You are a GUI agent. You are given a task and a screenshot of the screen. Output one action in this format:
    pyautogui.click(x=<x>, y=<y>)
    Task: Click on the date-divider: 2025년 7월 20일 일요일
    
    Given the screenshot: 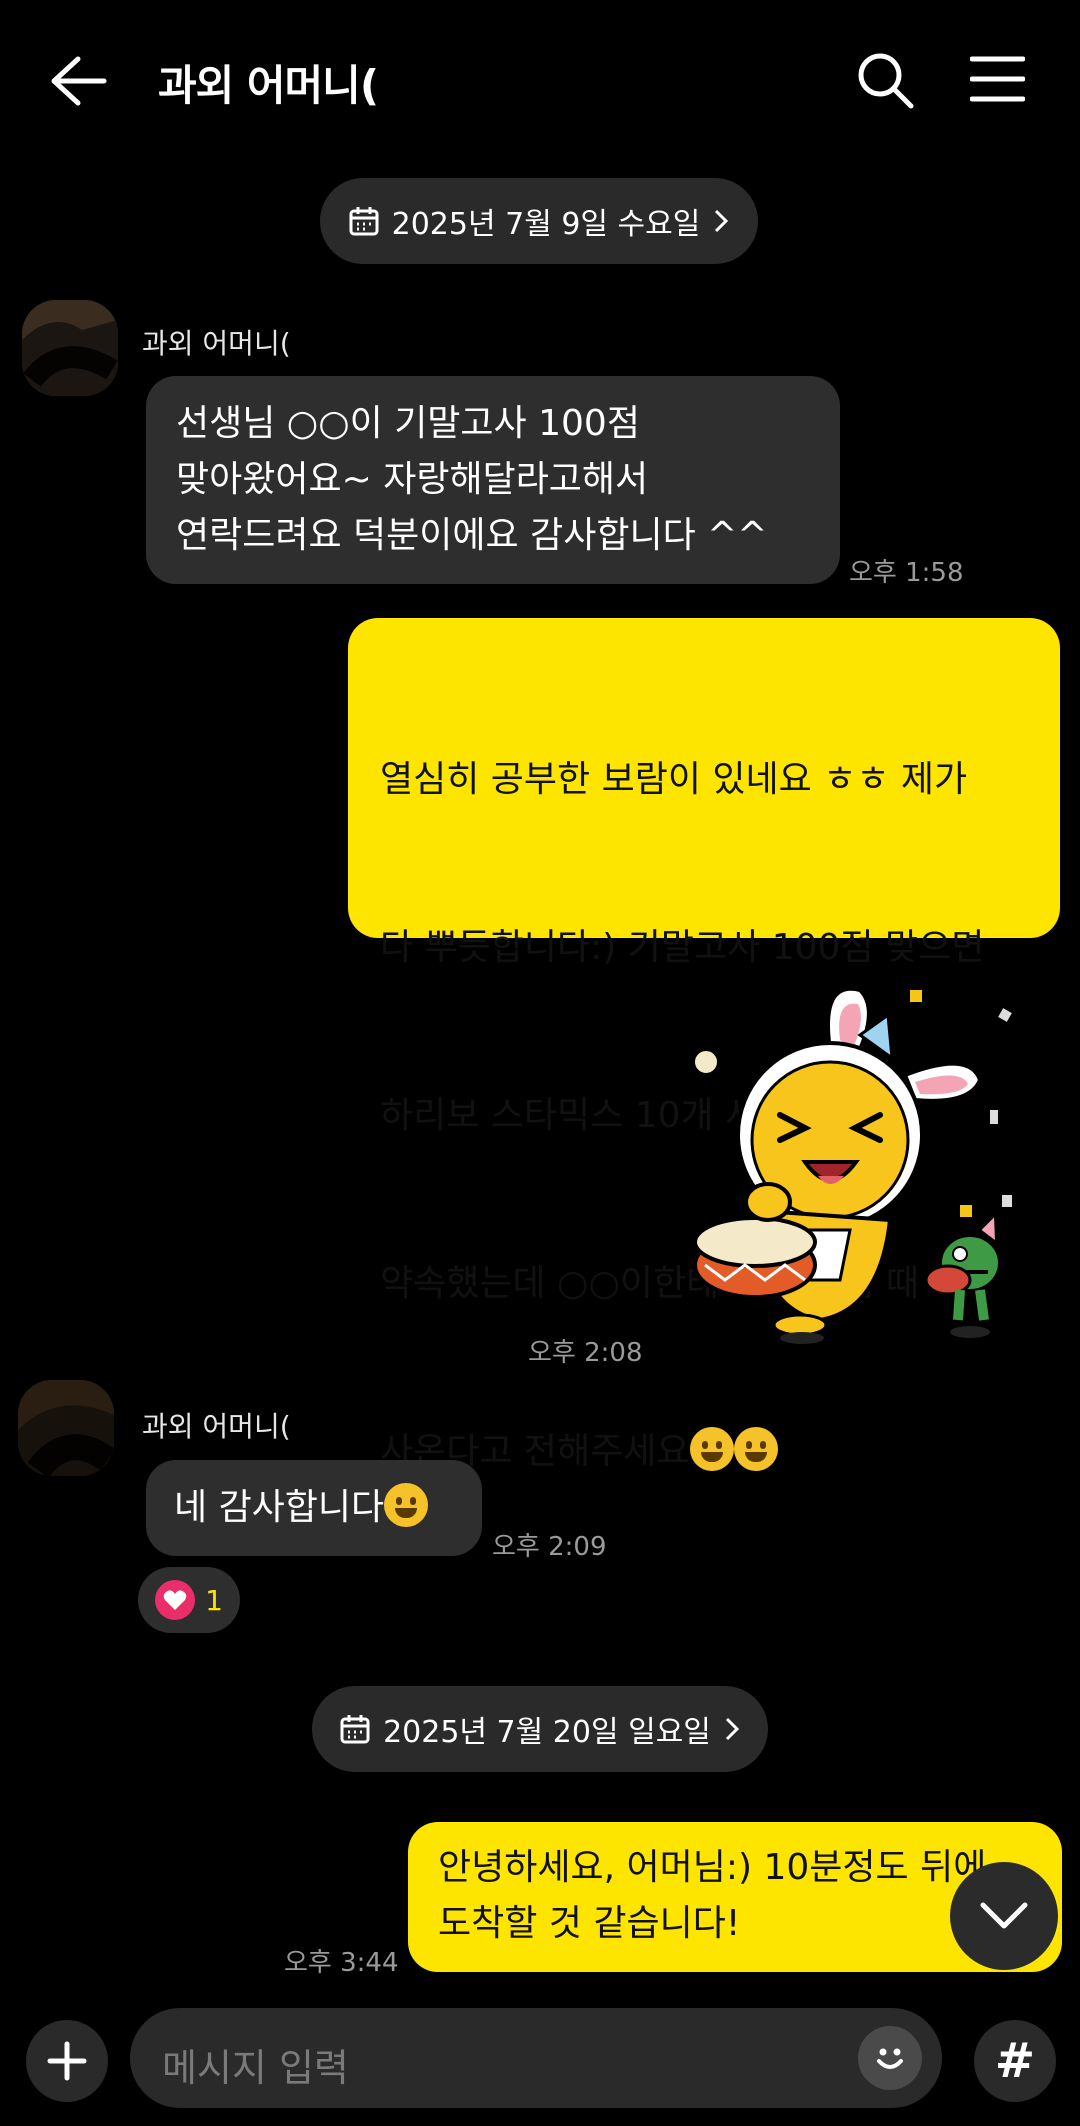 What is the action you would take?
    pyautogui.click(x=540, y=1729)
    